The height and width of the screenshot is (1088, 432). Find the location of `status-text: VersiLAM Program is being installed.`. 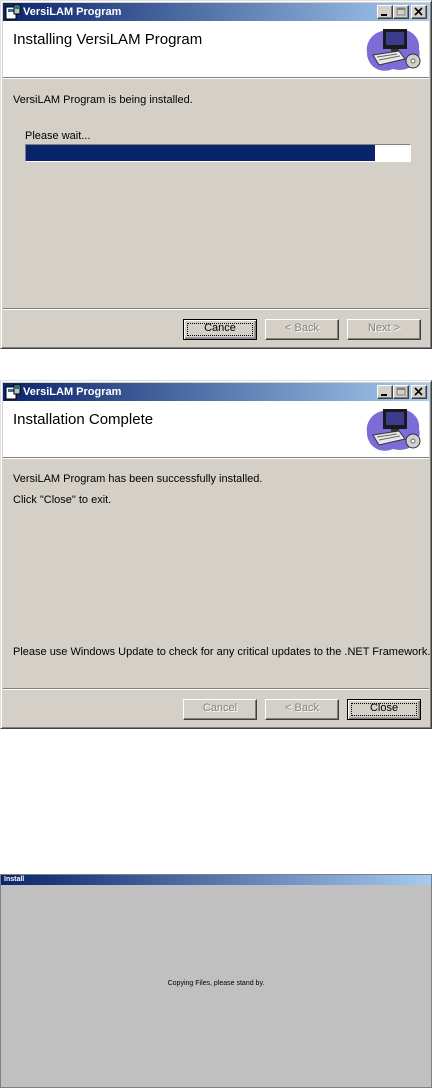

status-text: VersiLAM Program is being installed. is located at coordinates (103, 100).